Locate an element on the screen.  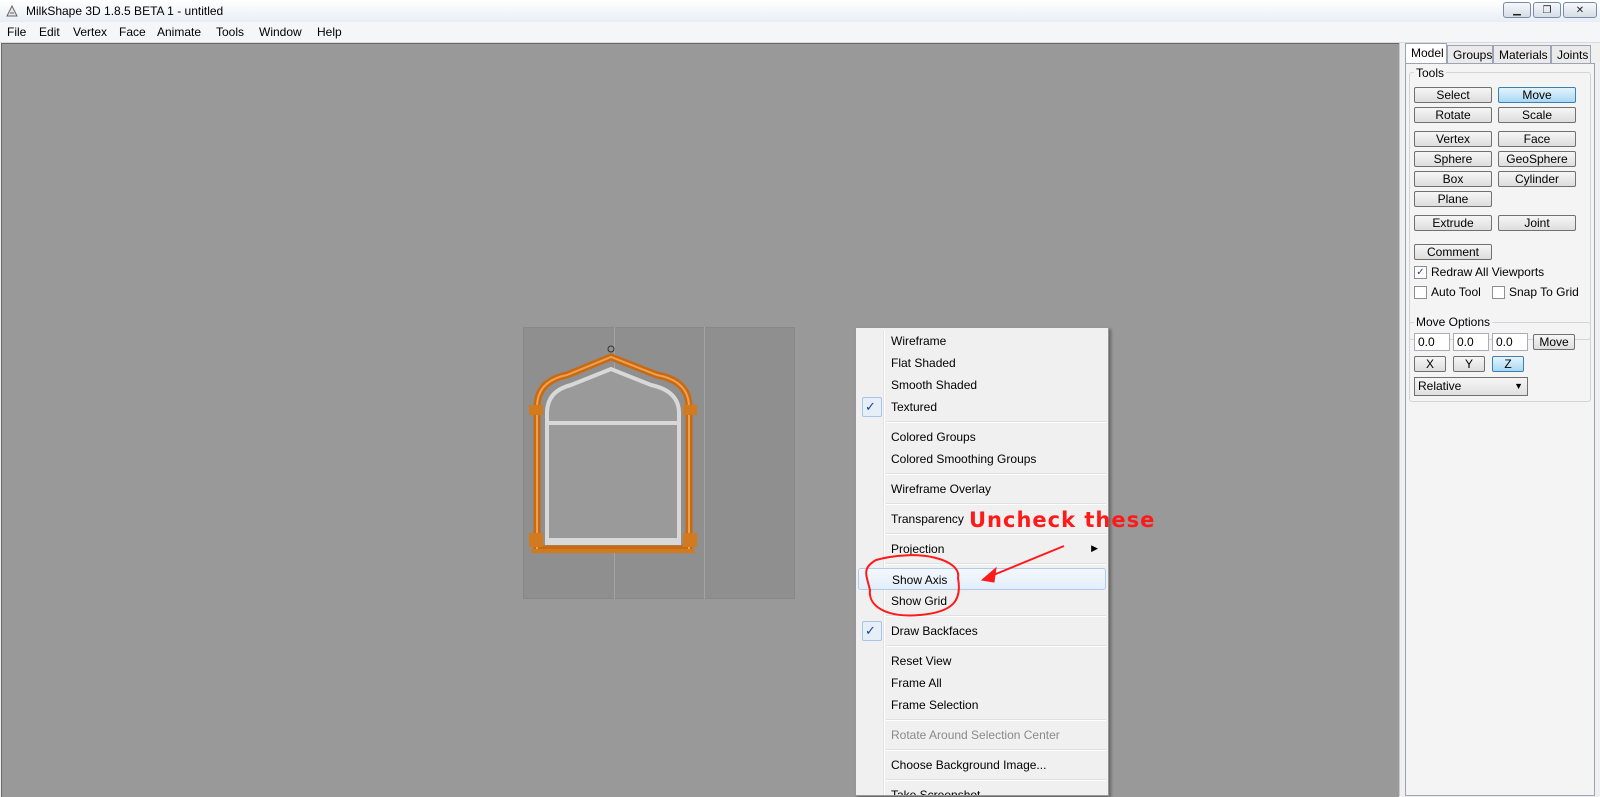
scale-button: Scale is located at coordinates (1537, 115).